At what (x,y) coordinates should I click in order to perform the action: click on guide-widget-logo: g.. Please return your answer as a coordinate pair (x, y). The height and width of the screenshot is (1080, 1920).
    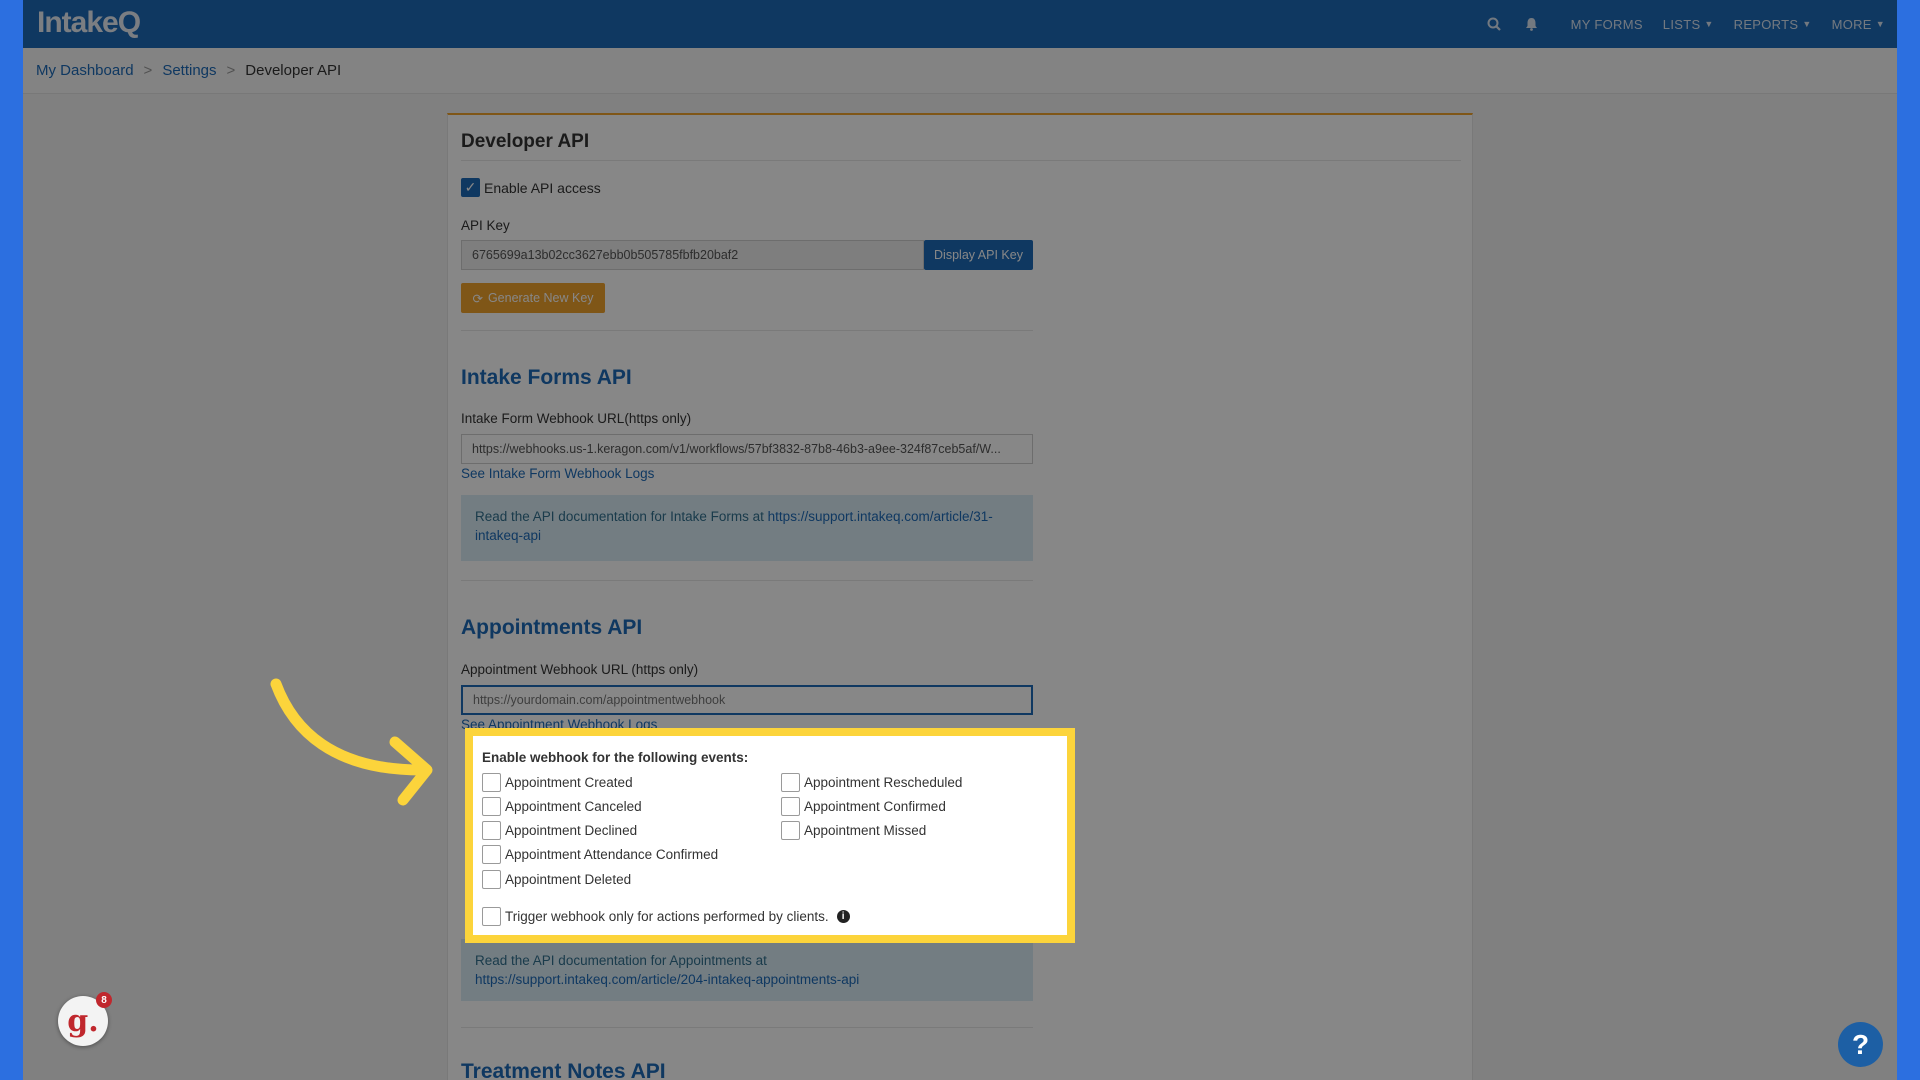
    Looking at the image, I should click on (83, 1021).